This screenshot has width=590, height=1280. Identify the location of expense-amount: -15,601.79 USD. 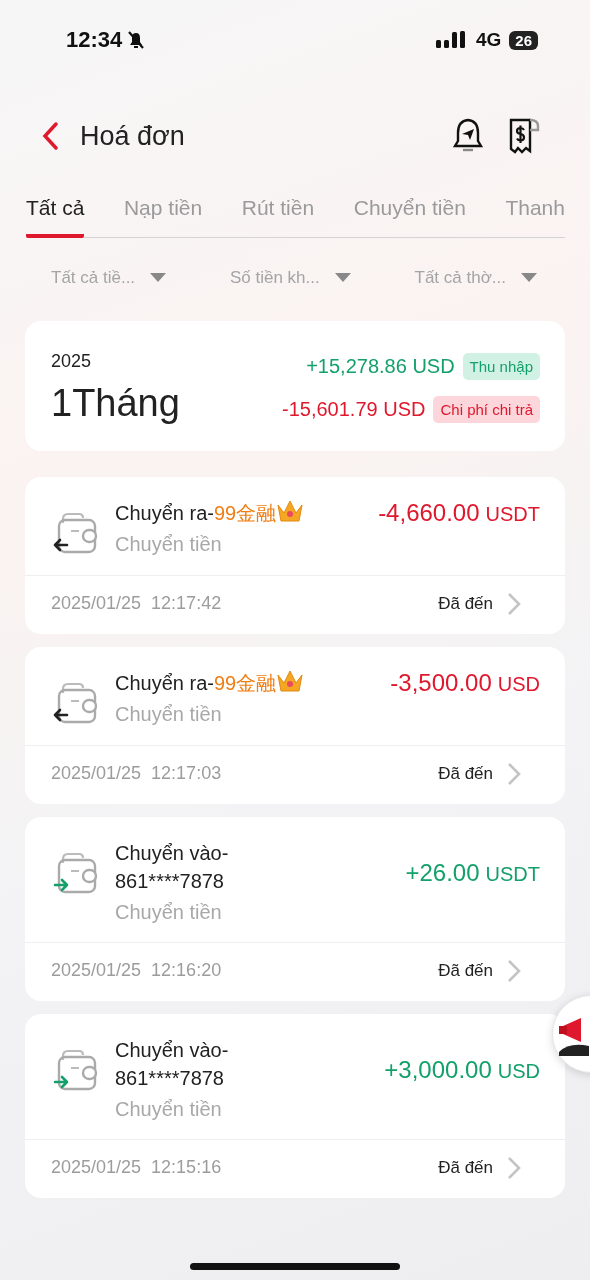
(354, 409).